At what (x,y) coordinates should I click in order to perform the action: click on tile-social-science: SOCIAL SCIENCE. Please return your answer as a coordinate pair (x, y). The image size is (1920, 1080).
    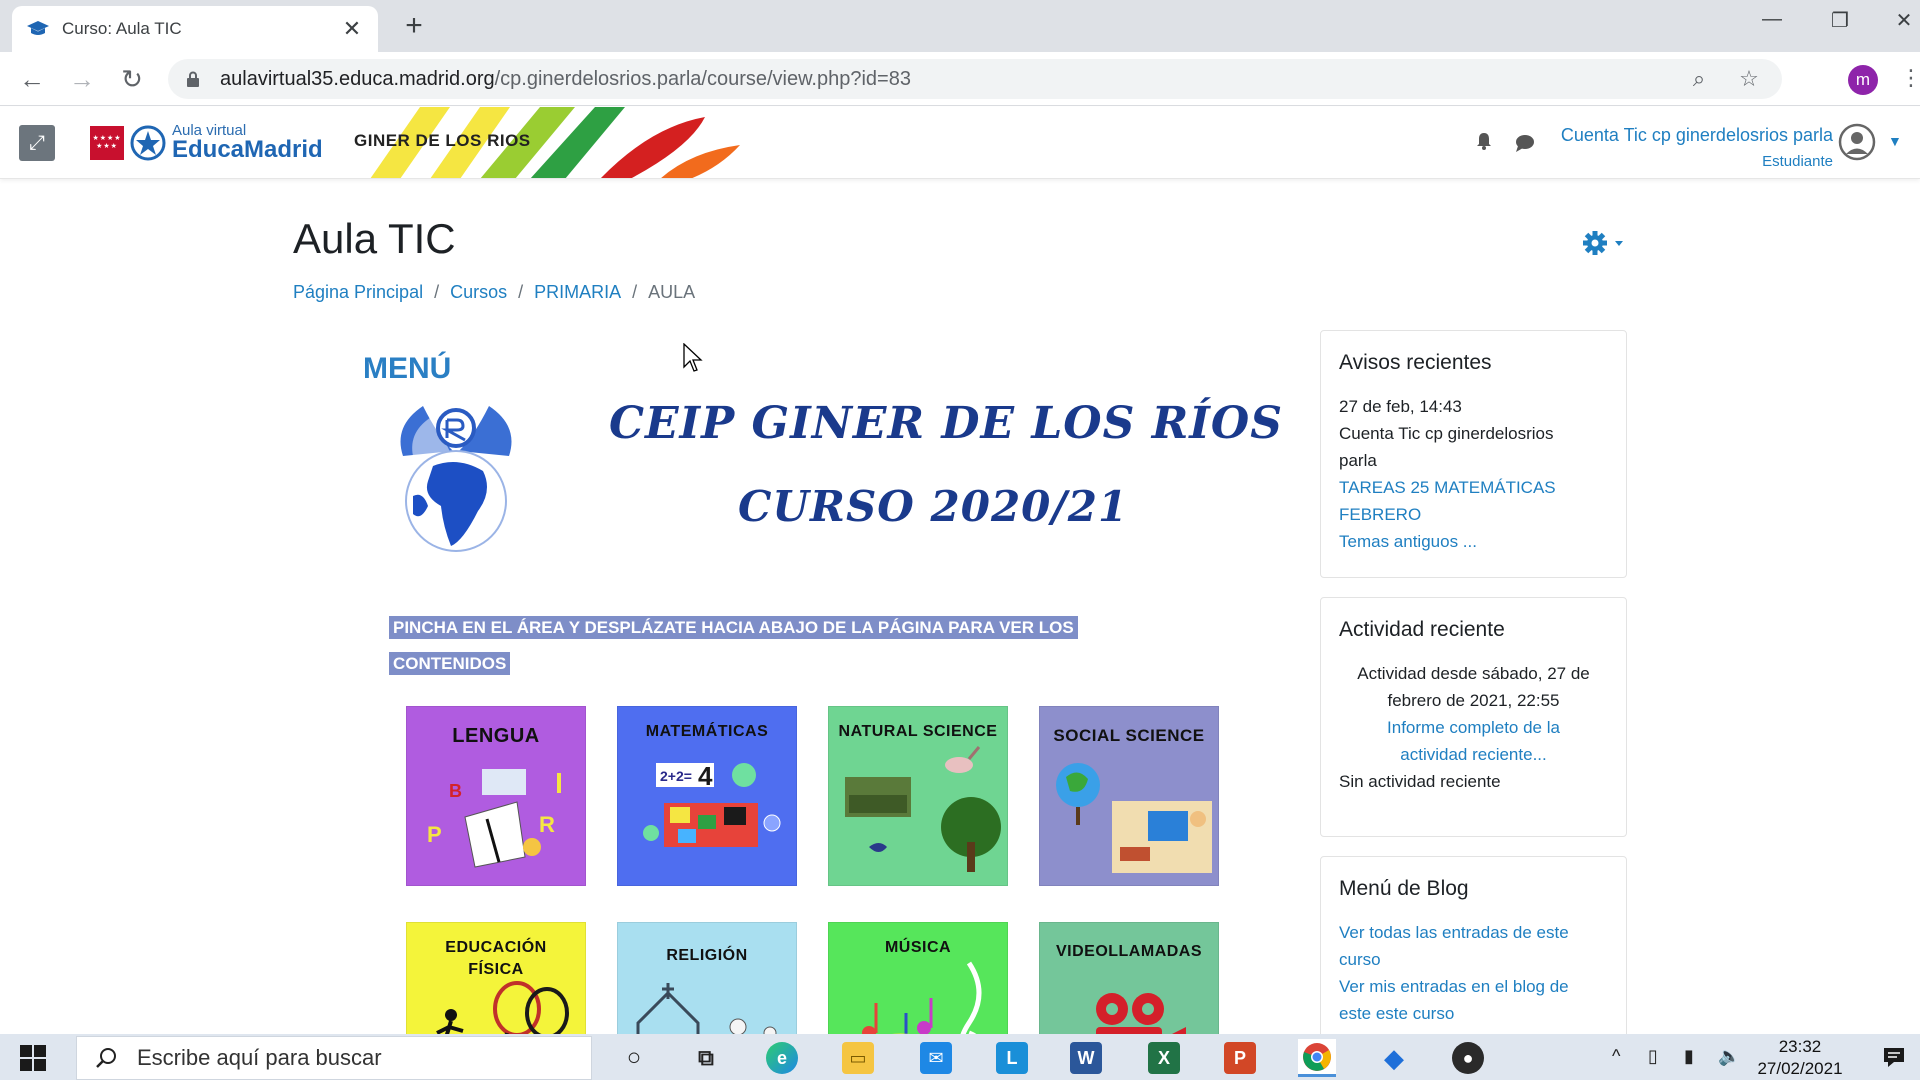
    Looking at the image, I should click on (1129, 796).